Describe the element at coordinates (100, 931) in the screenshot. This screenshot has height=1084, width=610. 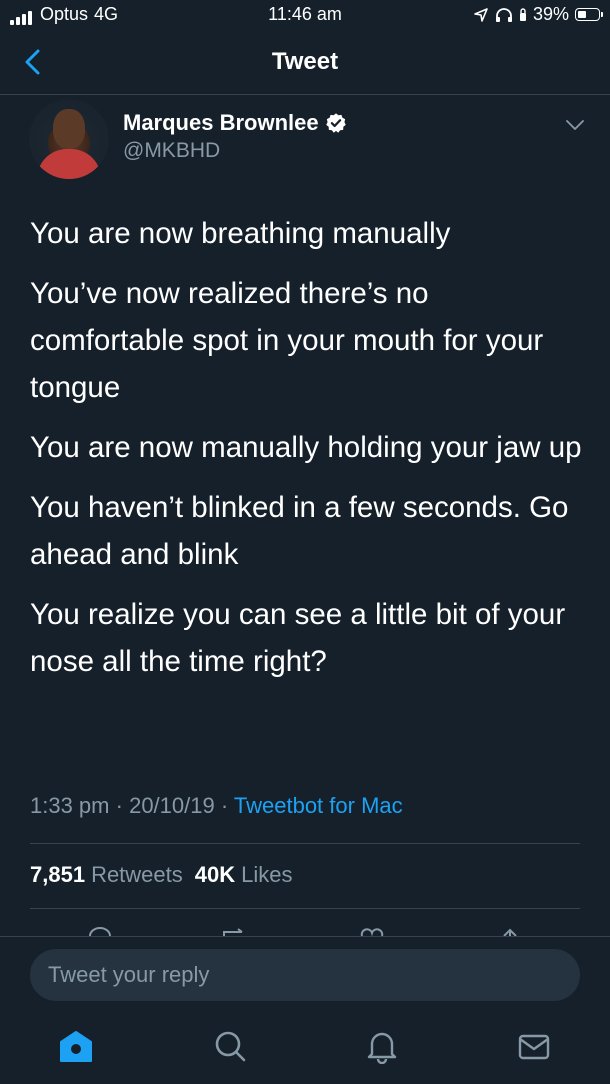
I see `reply-icon` at that location.